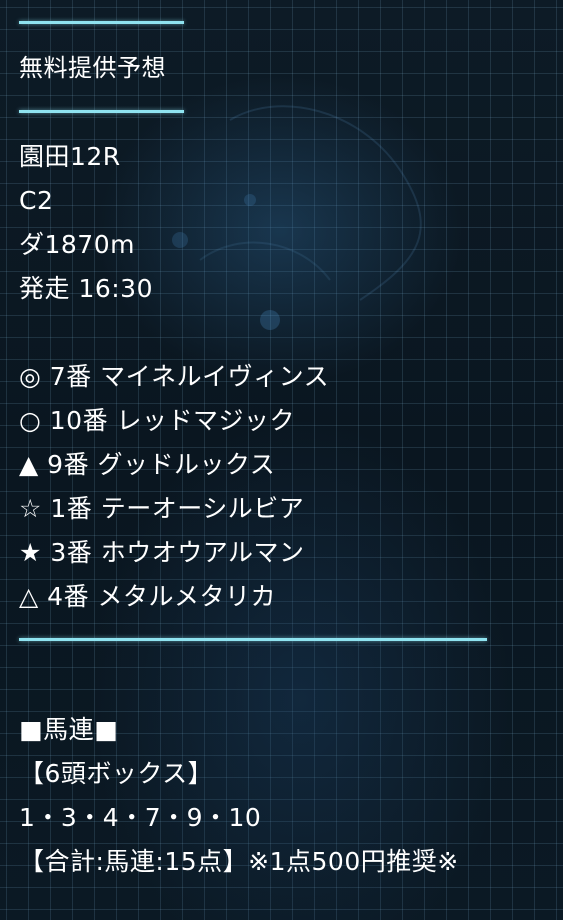 The width and height of the screenshot is (563, 920). What do you see at coordinates (69, 729) in the screenshot?
I see `bet-type: ■馬連■` at bounding box center [69, 729].